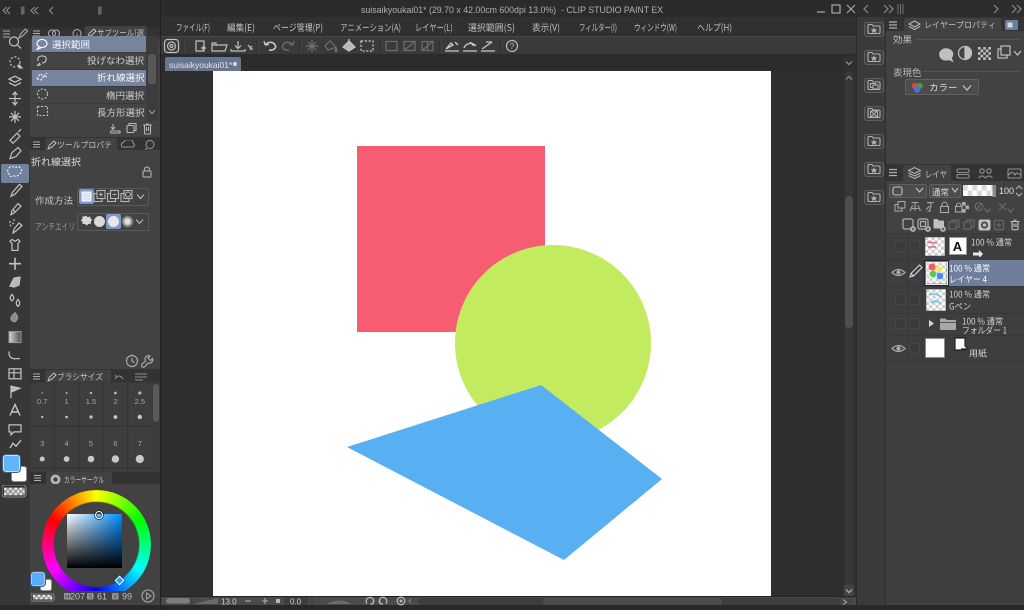 Image resolution: width=1024 pixels, height=610 pixels. What do you see at coordinates (77, 597) in the screenshot?
I see `svg-text: 207` at bounding box center [77, 597].